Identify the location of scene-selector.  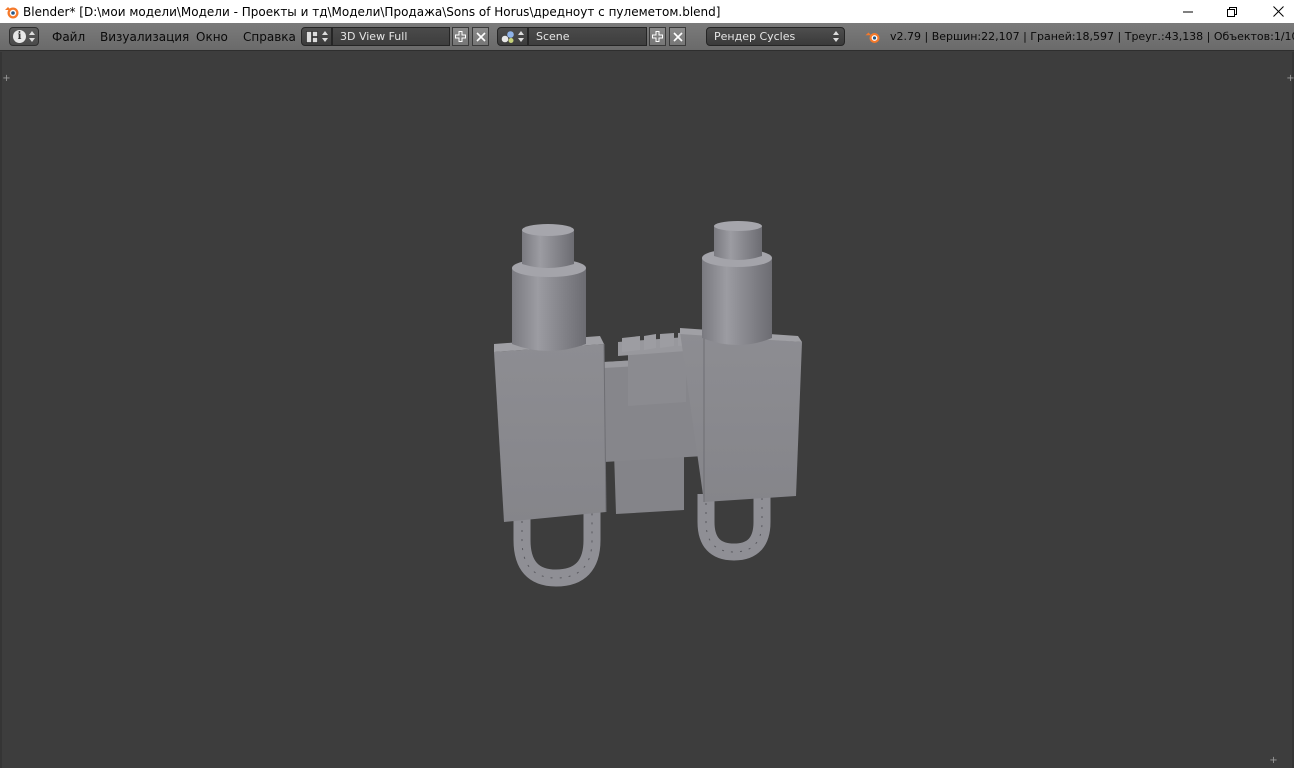
(512, 36).